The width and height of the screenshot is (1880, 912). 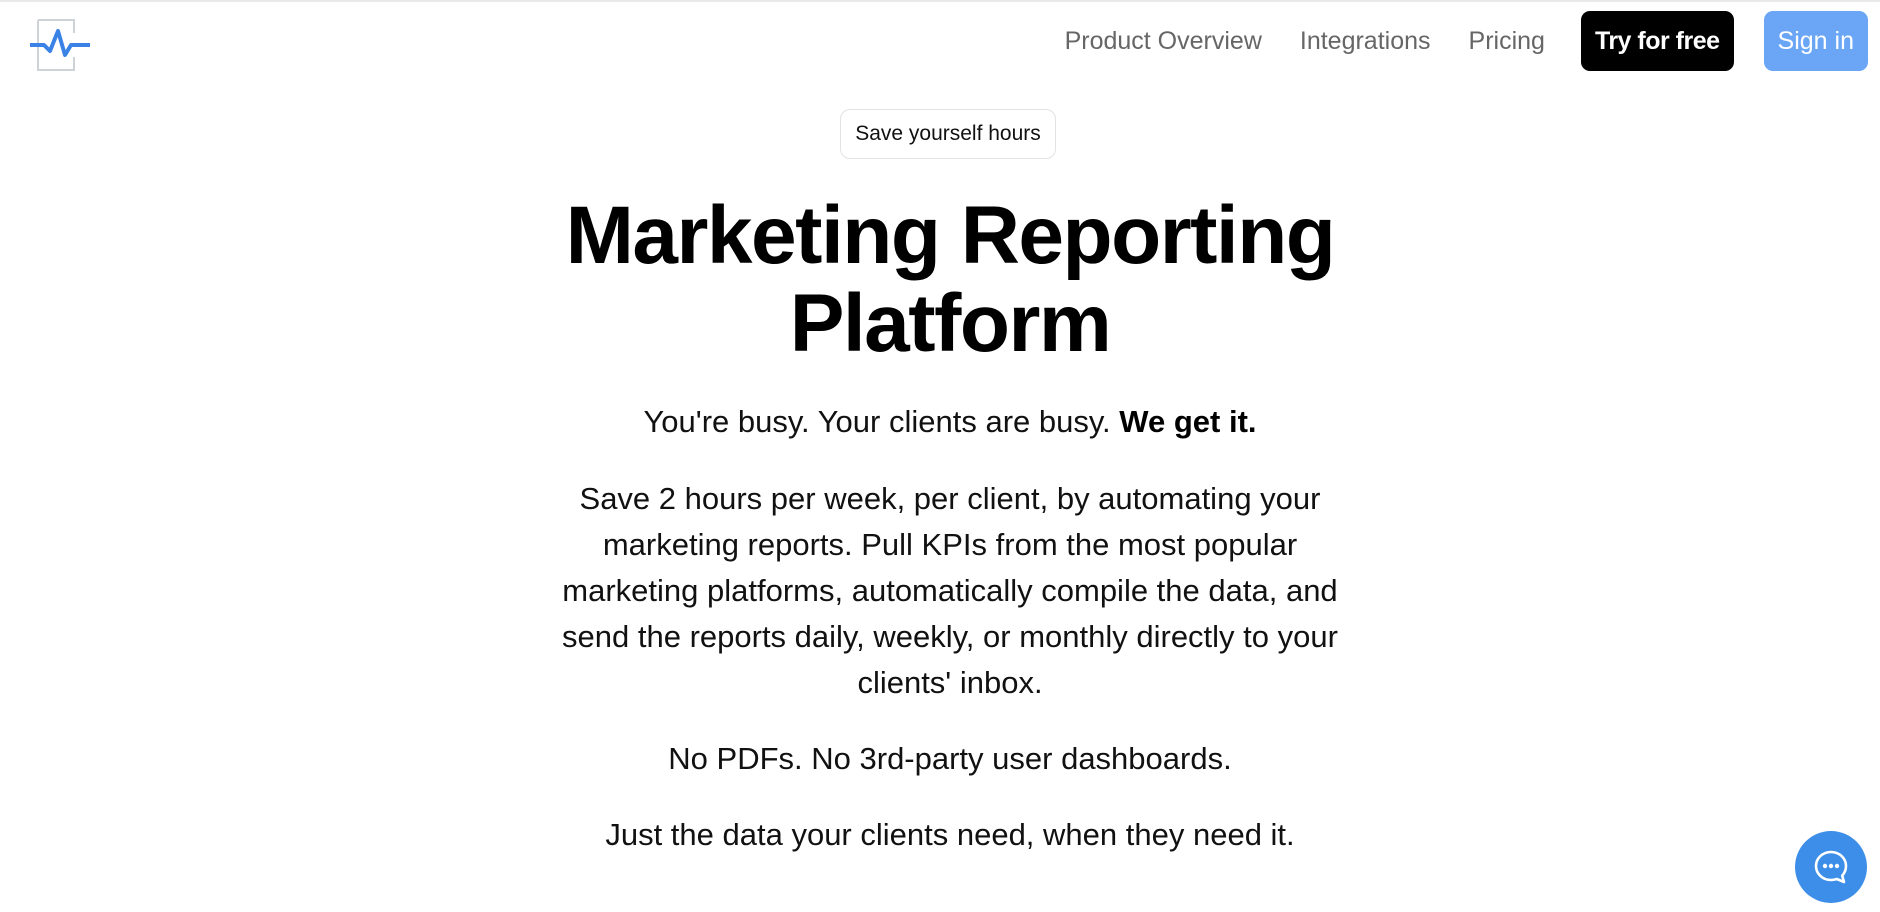 What do you see at coordinates (1657, 41) in the screenshot?
I see `try-for-free-button: Try for free` at bounding box center [1657, 41].